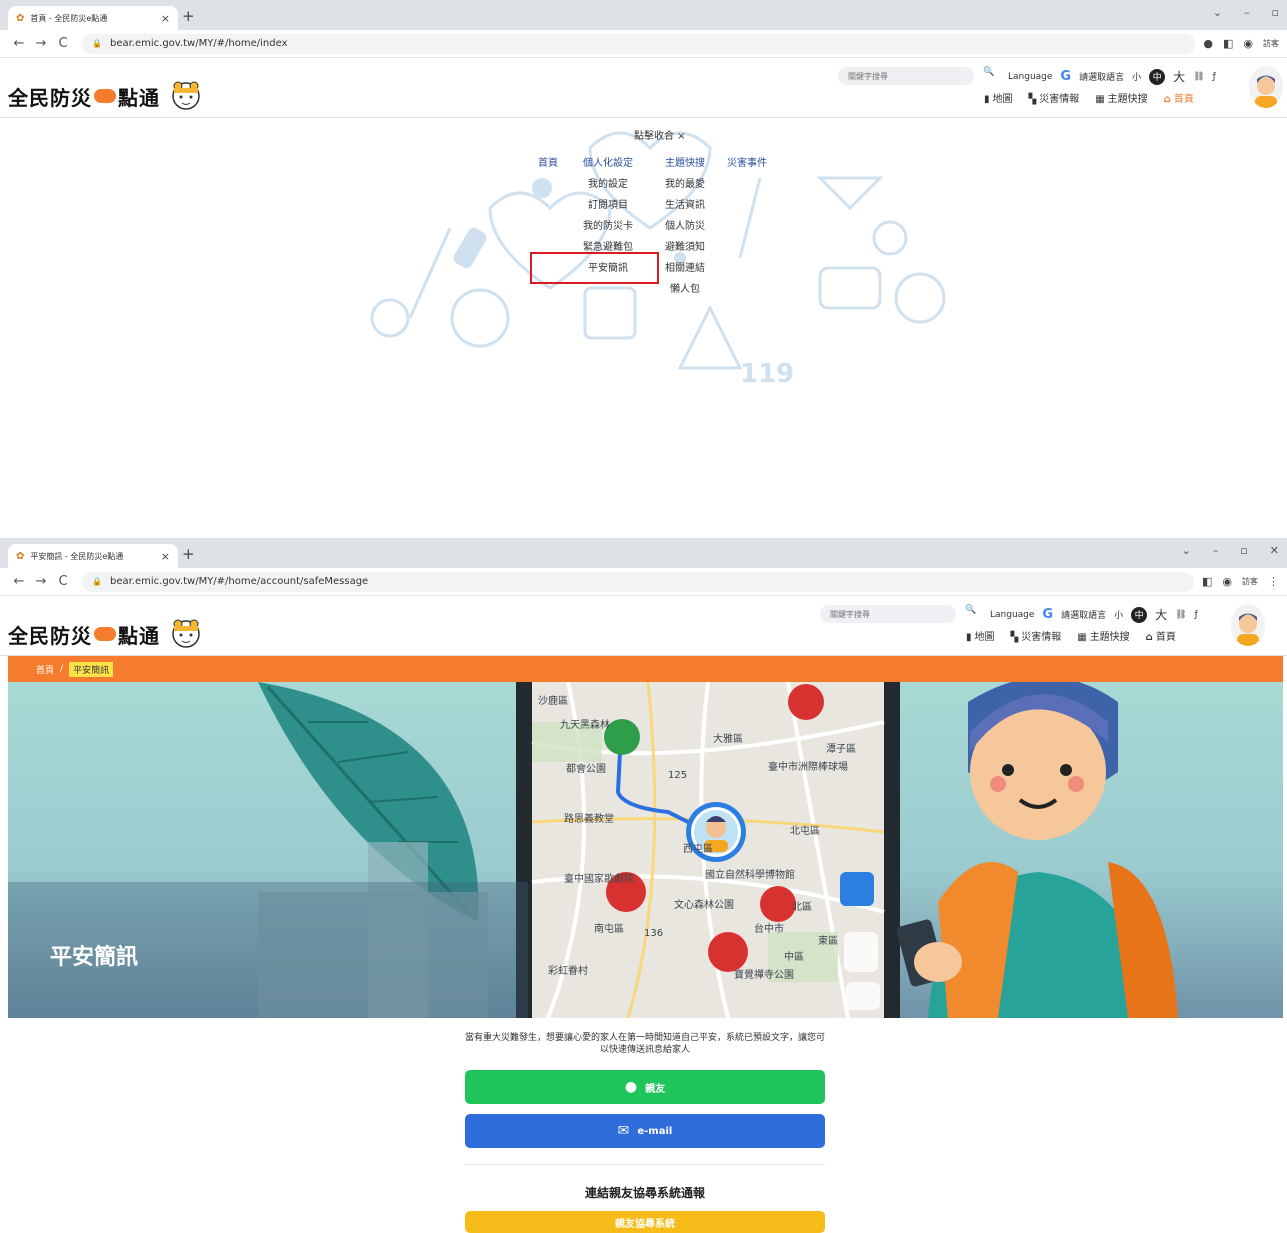 The width and height of the screenshot is (1287, 1233). What do you see at coordinates (1149, 637) in the screenshot?
I see `home-icon: ⌂` at bounding box center [1149, 637].